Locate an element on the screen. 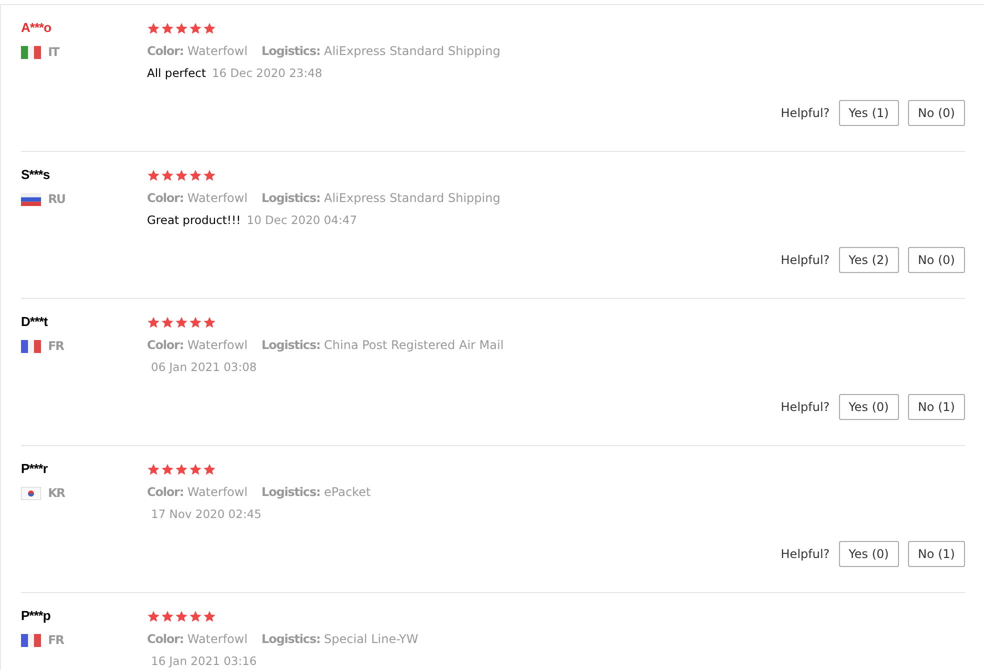  reviewer-name: P***r is located at coordinates (35, 469).